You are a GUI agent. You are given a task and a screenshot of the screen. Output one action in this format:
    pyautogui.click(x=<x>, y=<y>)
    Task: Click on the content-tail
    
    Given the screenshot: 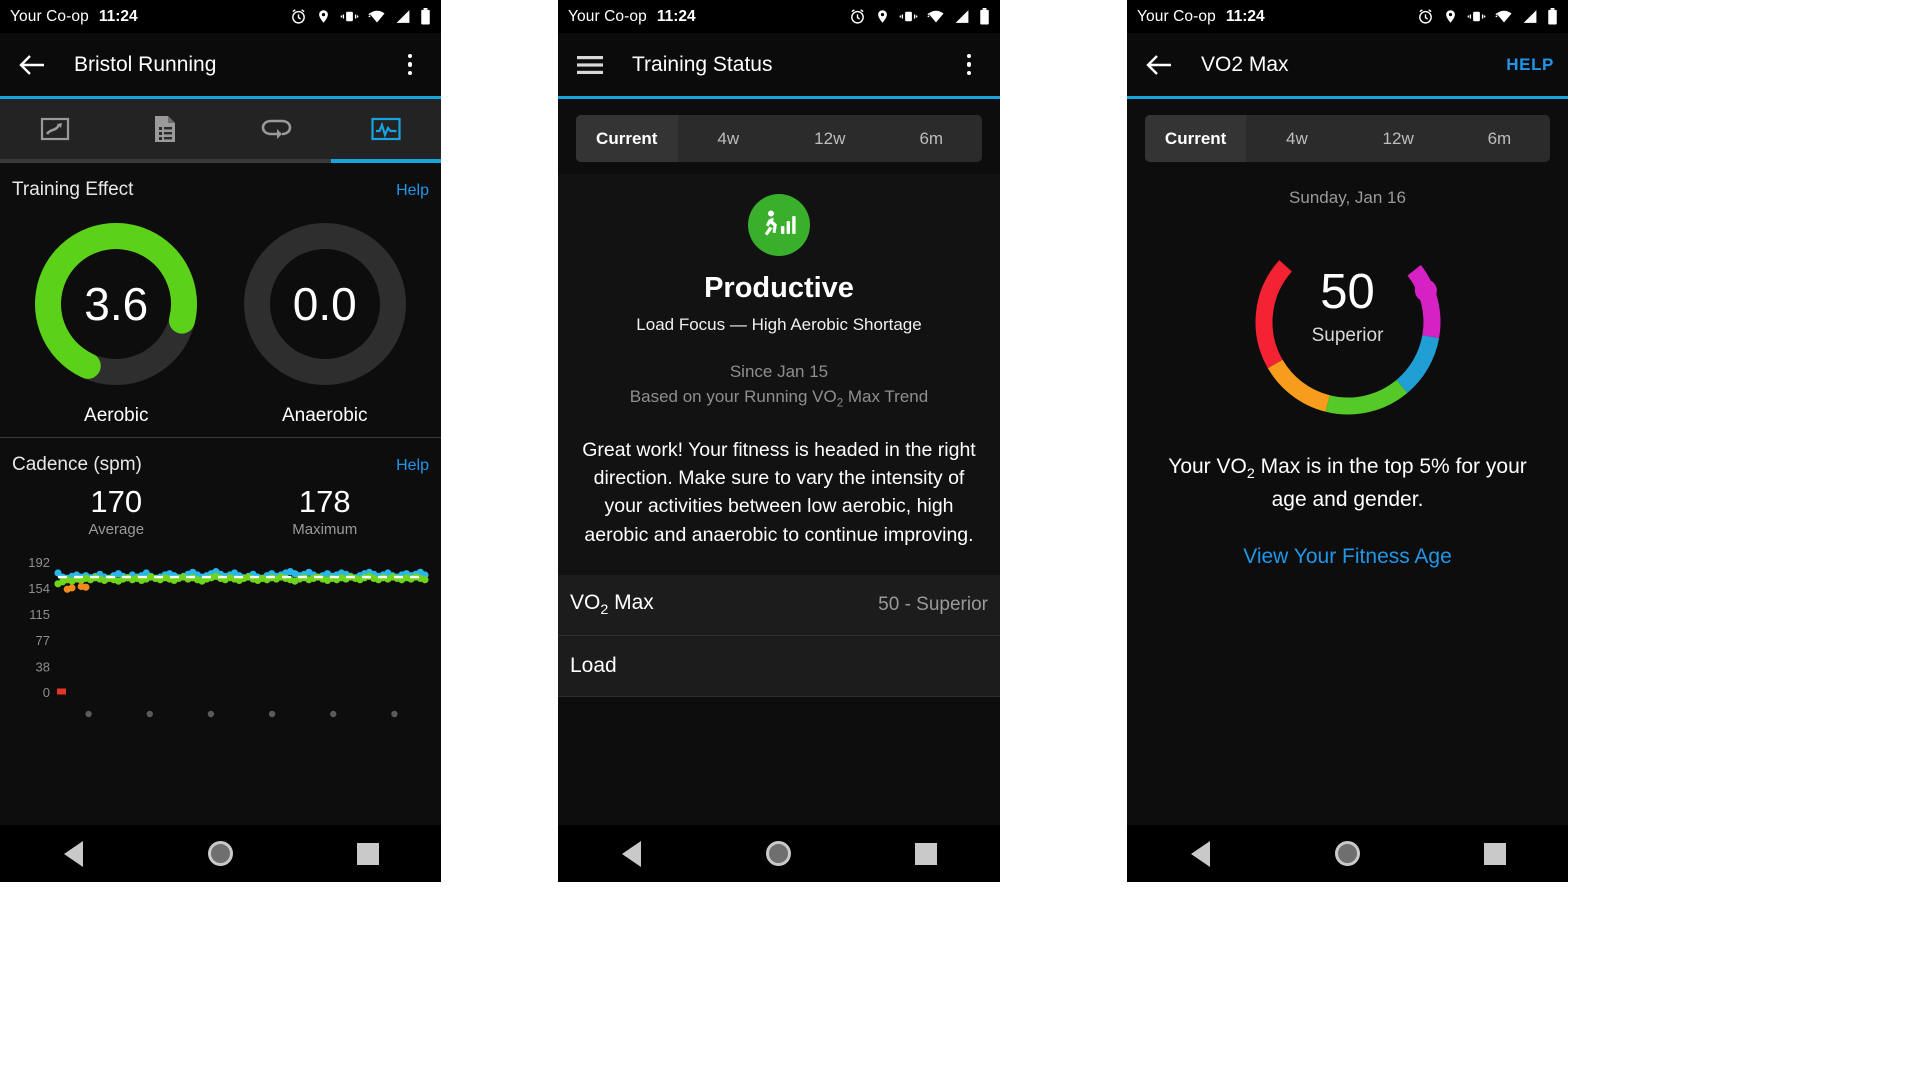 What is the action you would take?
    pyautogui.click(x=779, y=760)
    